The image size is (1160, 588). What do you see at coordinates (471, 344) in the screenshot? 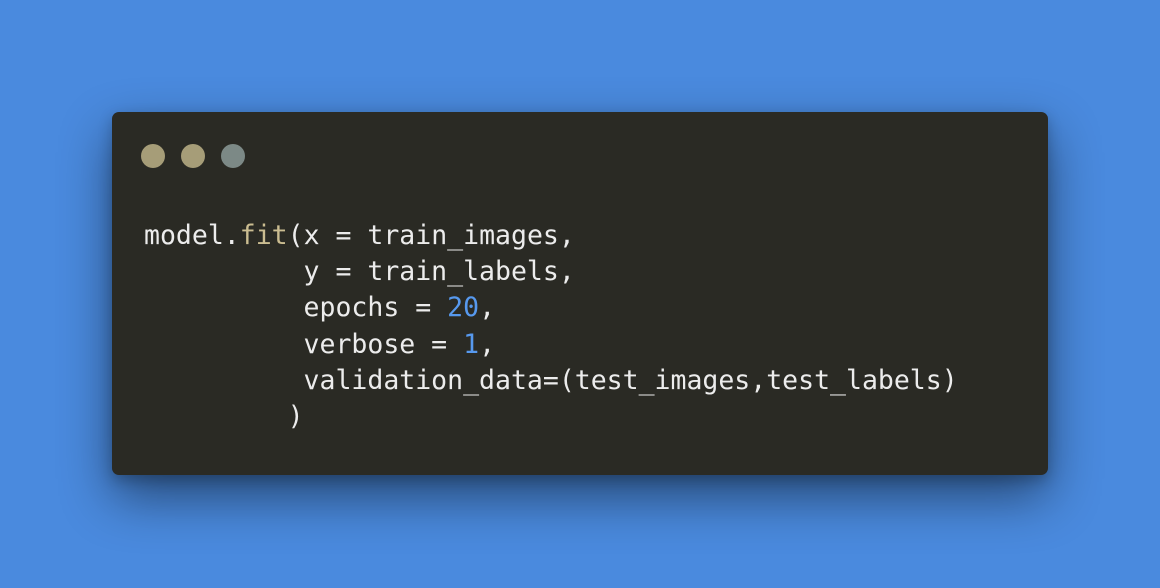
I see `code-verbose-number: 1` at bounding box center [471, 344].